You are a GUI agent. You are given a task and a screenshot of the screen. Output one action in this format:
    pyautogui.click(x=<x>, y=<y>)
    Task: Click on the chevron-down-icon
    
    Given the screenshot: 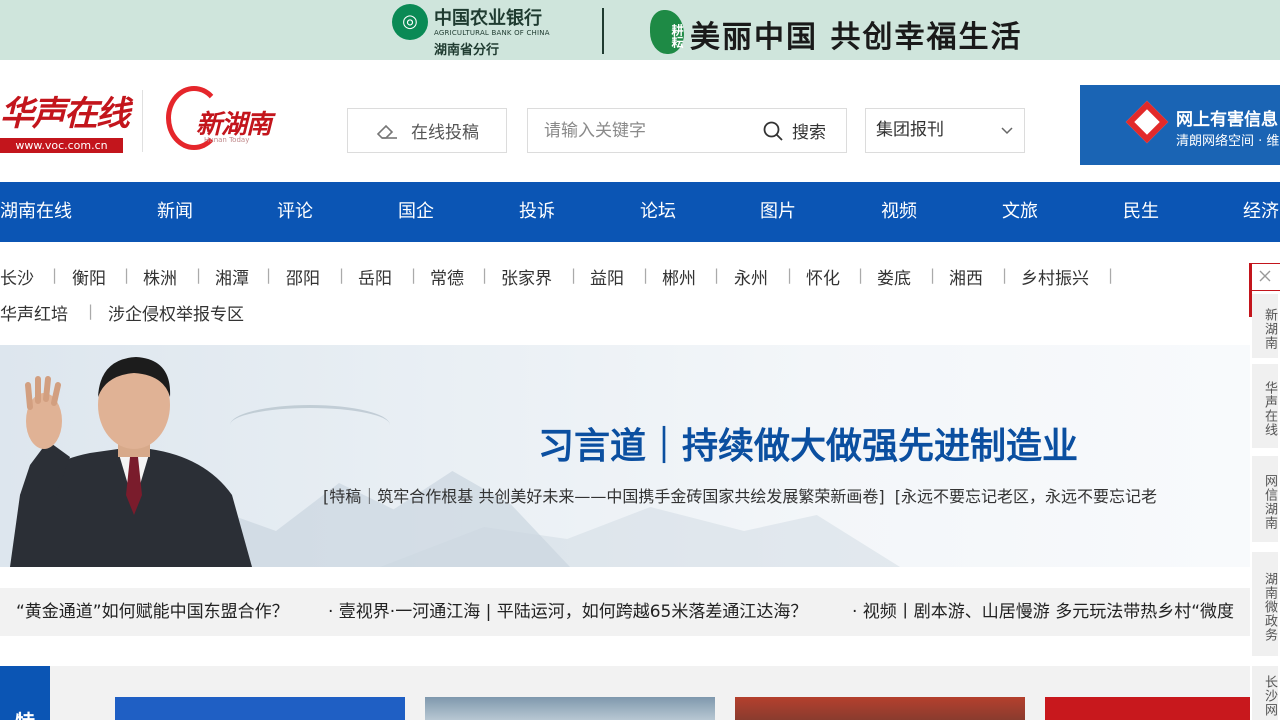 What is the action you would take?
    pyautogui.click(x=1007, y=131)
    